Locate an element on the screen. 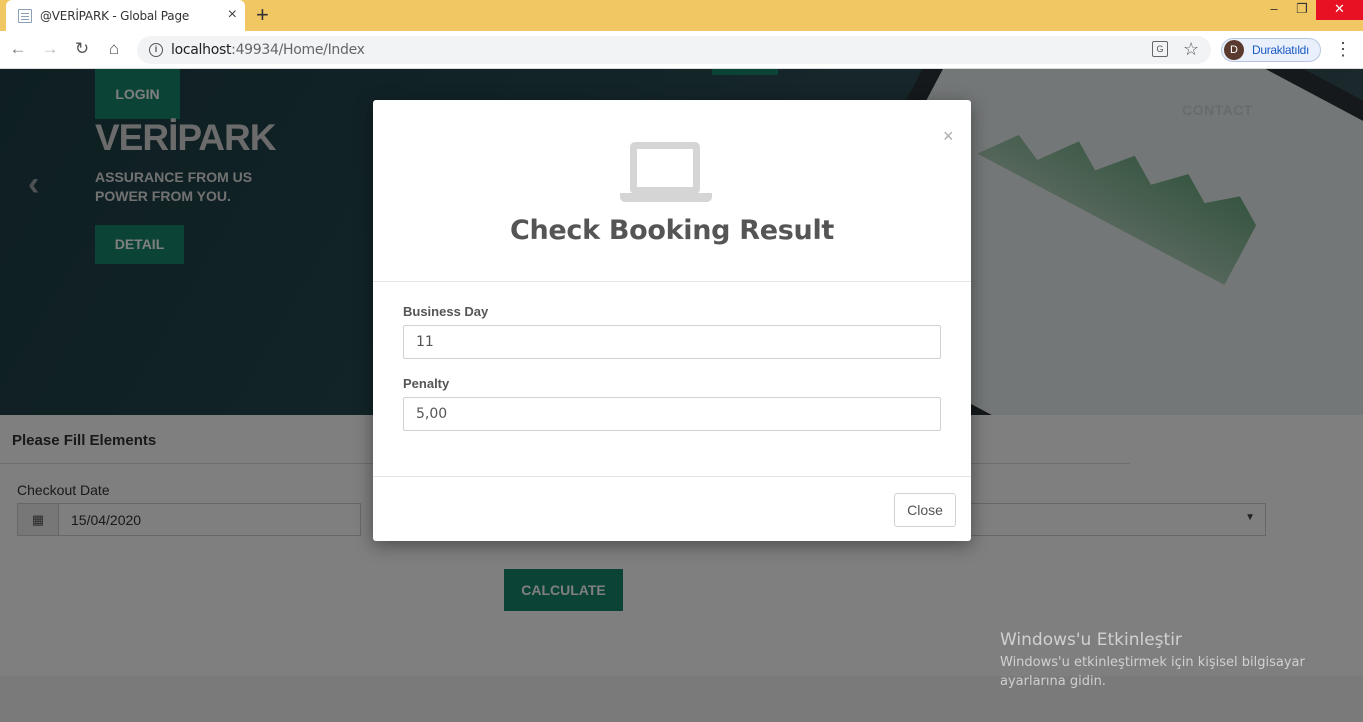 The image size is (1363, 722). browser-menu-icon: ⋮ is located at coordinates (1343, 49).